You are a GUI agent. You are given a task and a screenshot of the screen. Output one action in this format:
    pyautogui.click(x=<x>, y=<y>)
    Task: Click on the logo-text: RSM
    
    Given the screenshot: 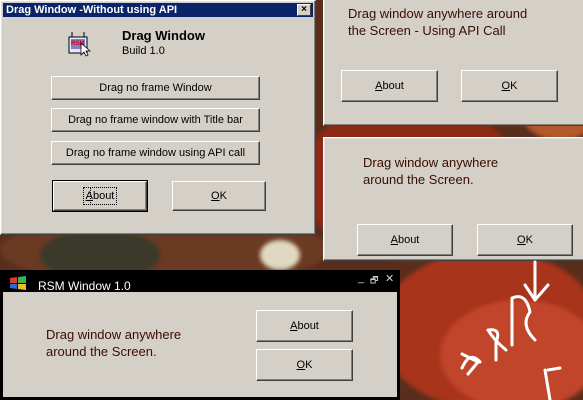 What is the action you would take?
    pyautogui.click(x=78, y=44)
    